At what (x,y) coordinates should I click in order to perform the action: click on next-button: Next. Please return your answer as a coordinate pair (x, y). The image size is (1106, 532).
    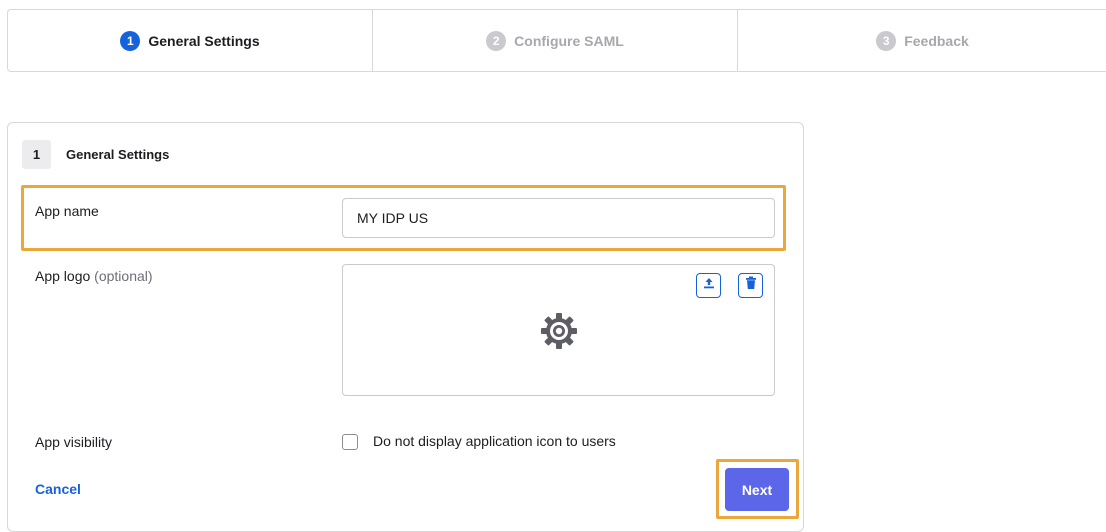
    Looking at the image, I should click on (757, 489).